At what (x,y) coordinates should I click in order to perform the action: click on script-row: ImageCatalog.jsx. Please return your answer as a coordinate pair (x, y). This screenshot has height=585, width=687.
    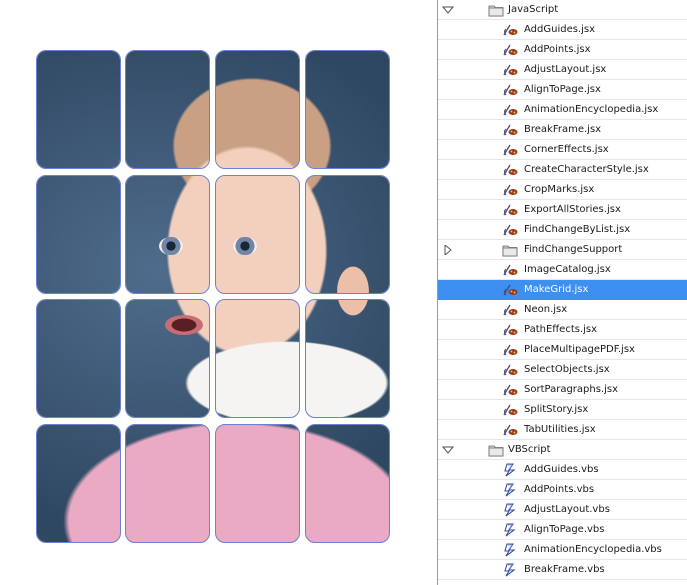
    Looking at the image, I should click on (562, 270).